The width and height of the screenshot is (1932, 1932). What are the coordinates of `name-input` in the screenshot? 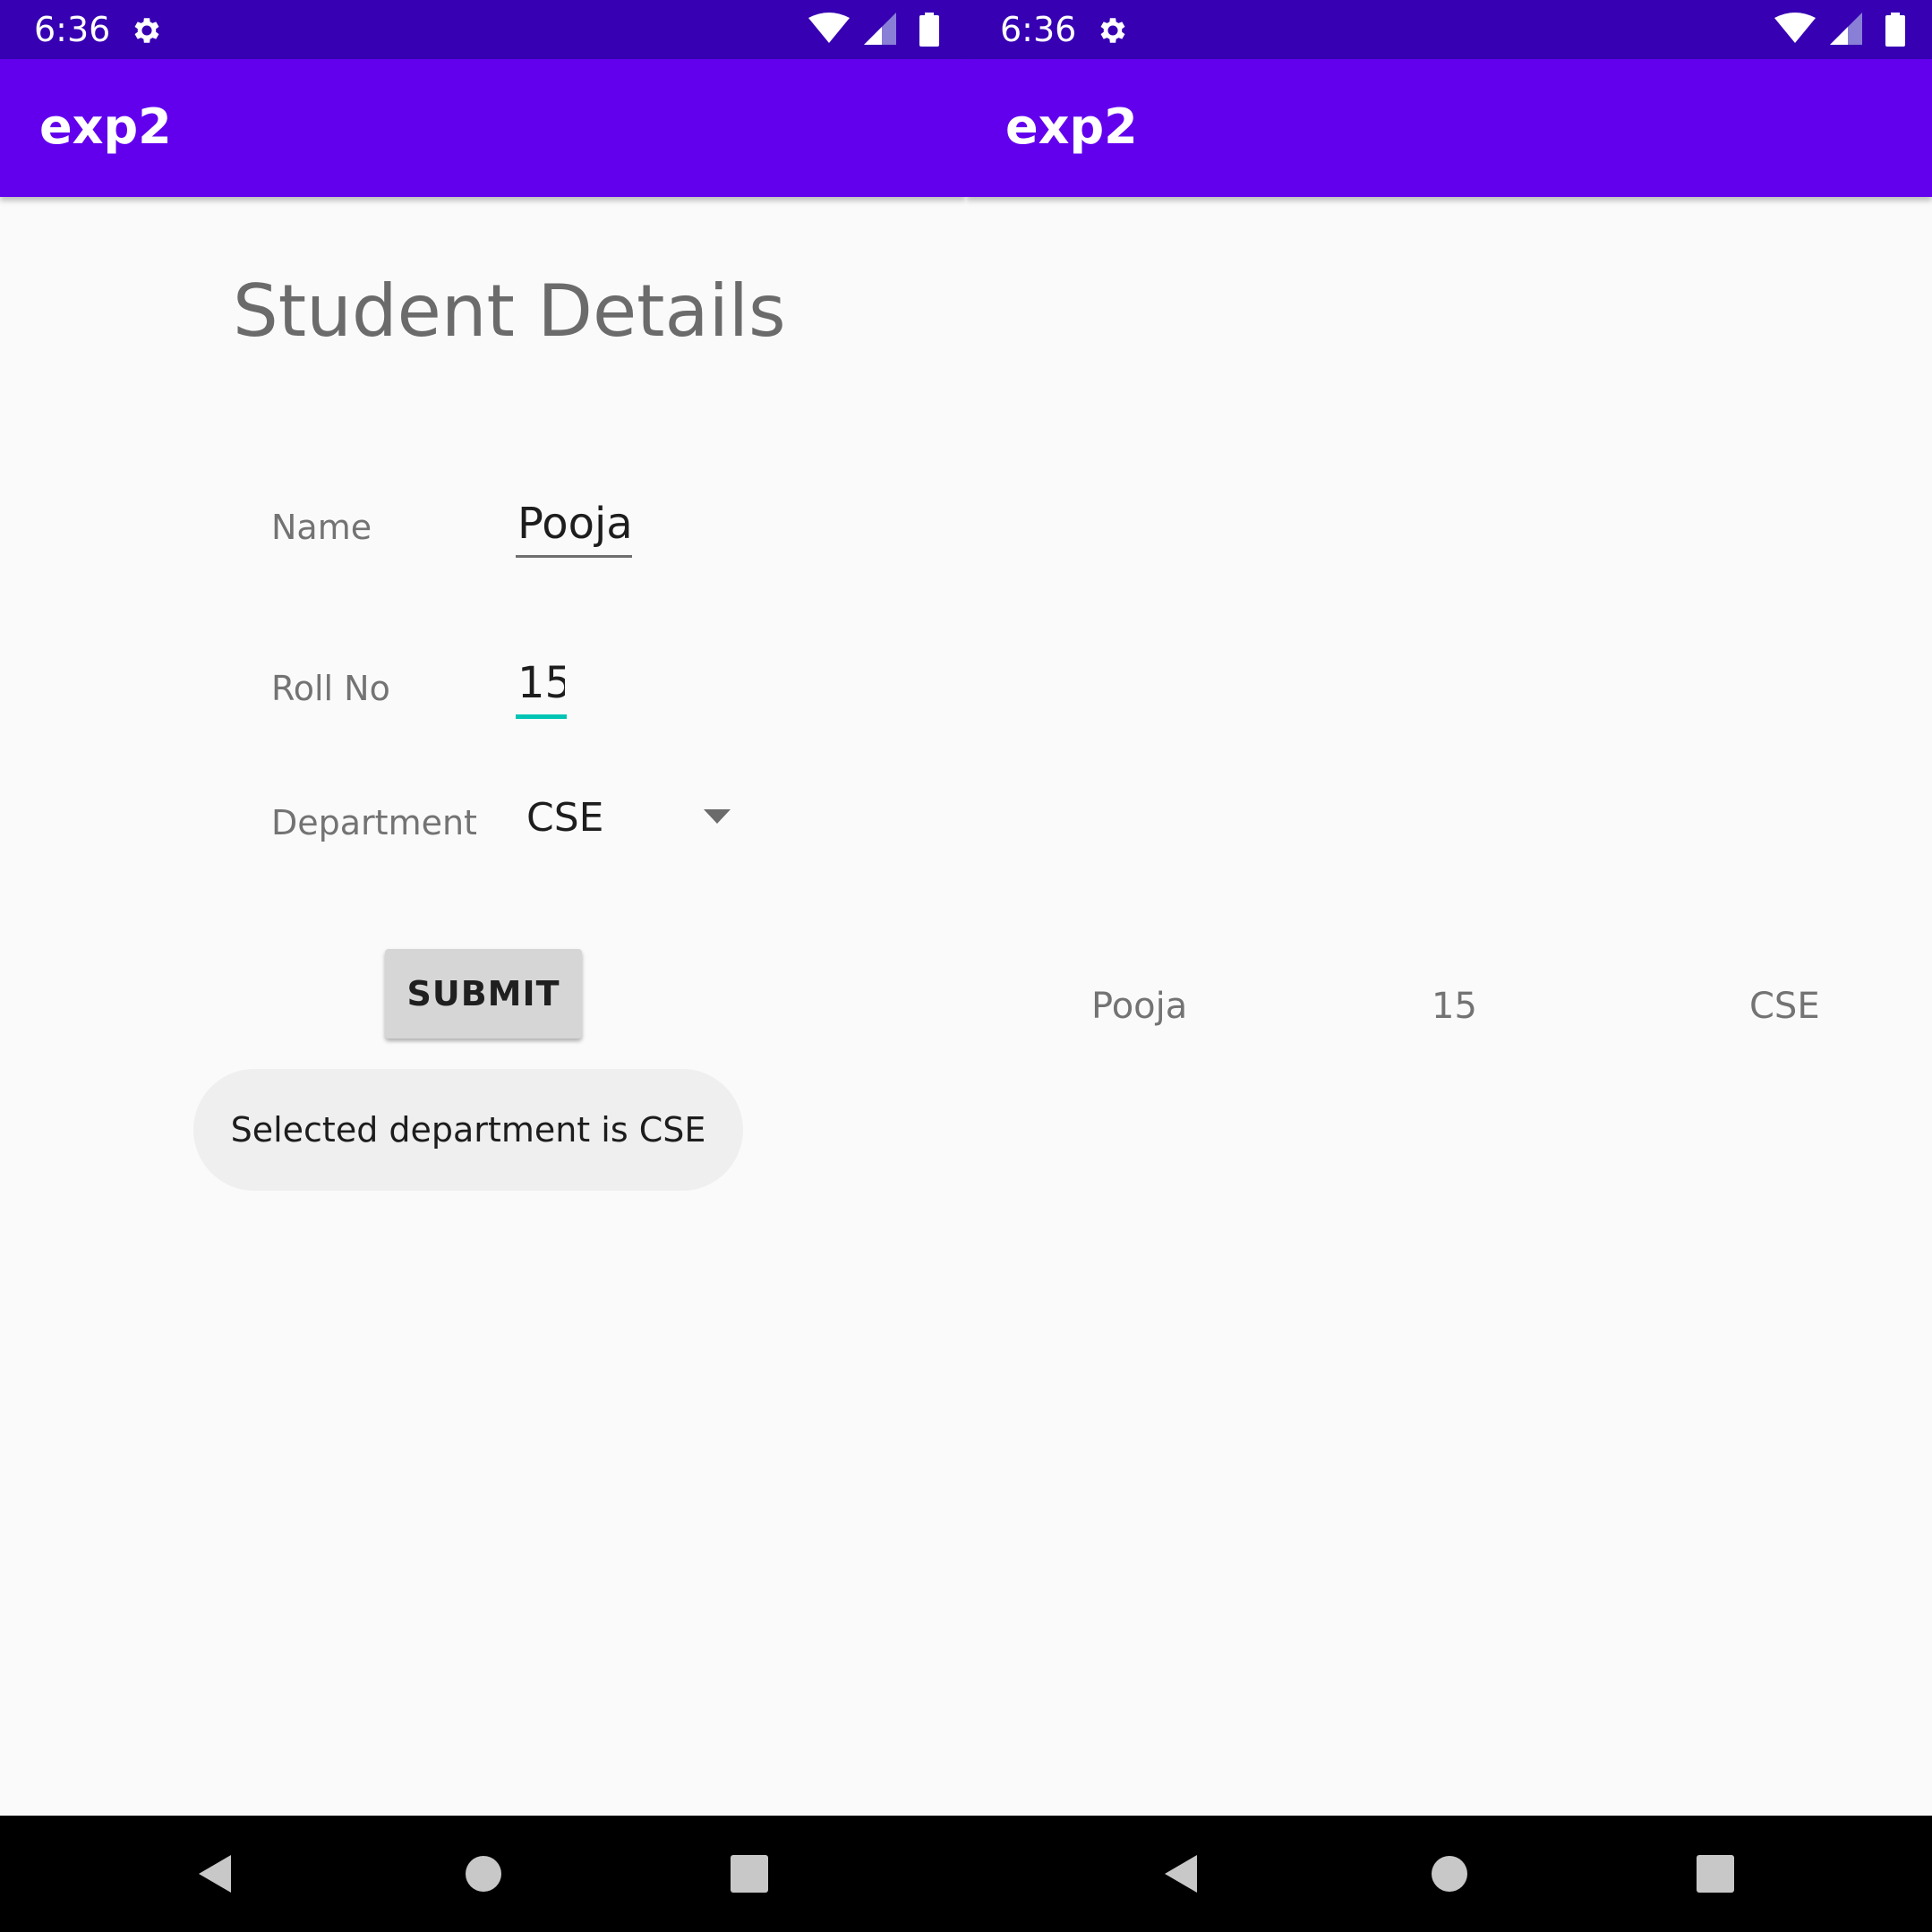 It's located at (574, 528).